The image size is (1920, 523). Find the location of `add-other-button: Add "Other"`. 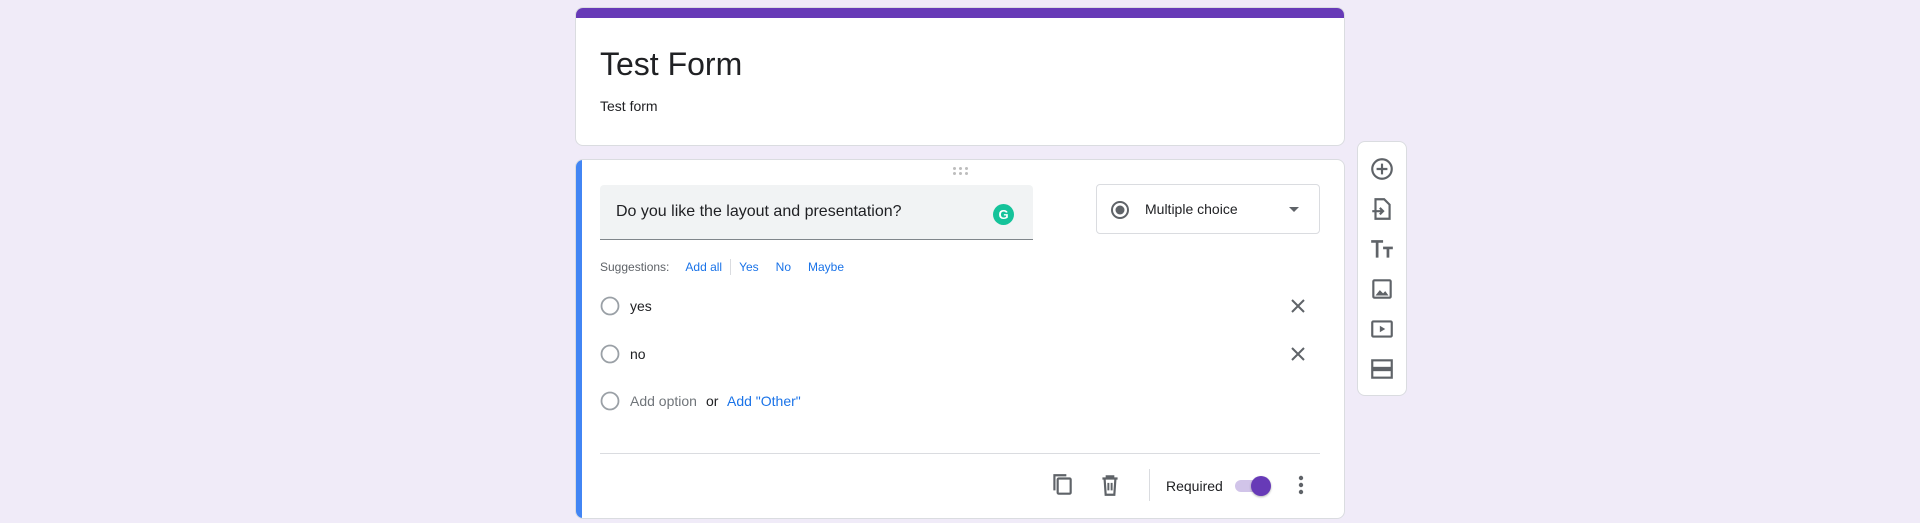

add-other-button: Add "Other" is located at coordinates (764, 401).